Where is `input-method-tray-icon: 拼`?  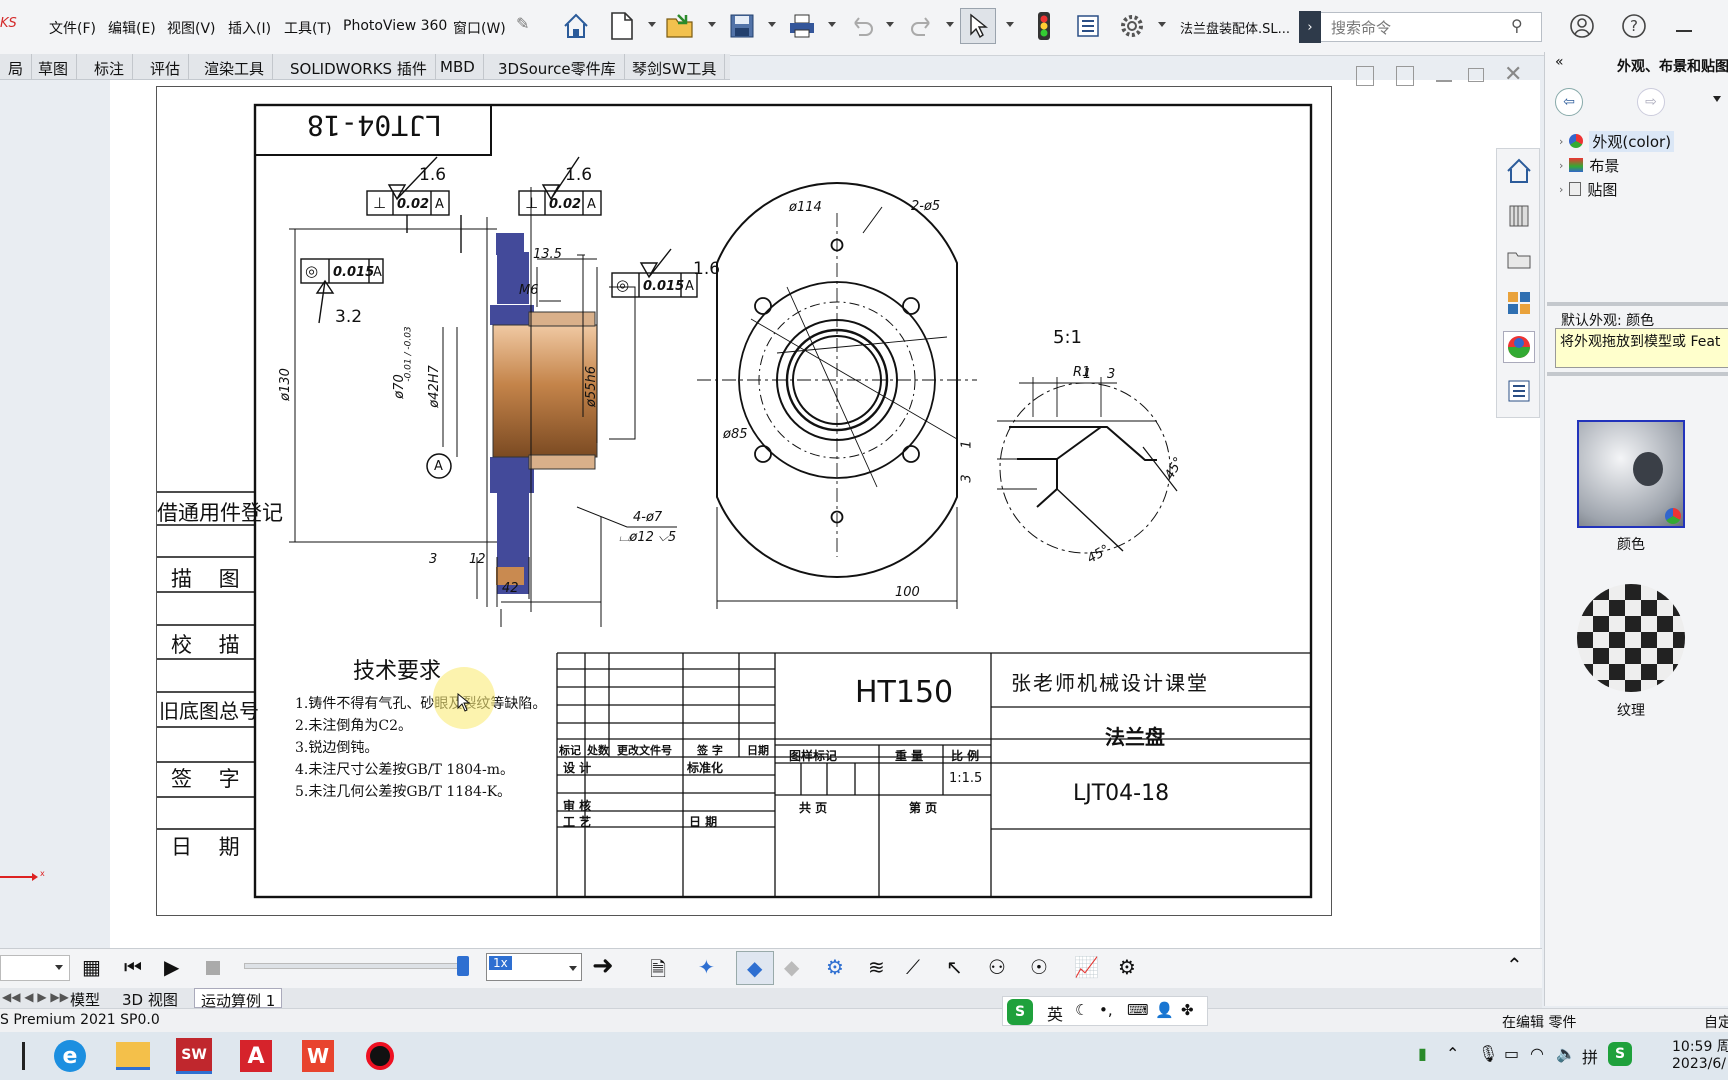 input-method-tray-icon: 拼 is located at coordinates (1590, 1056).